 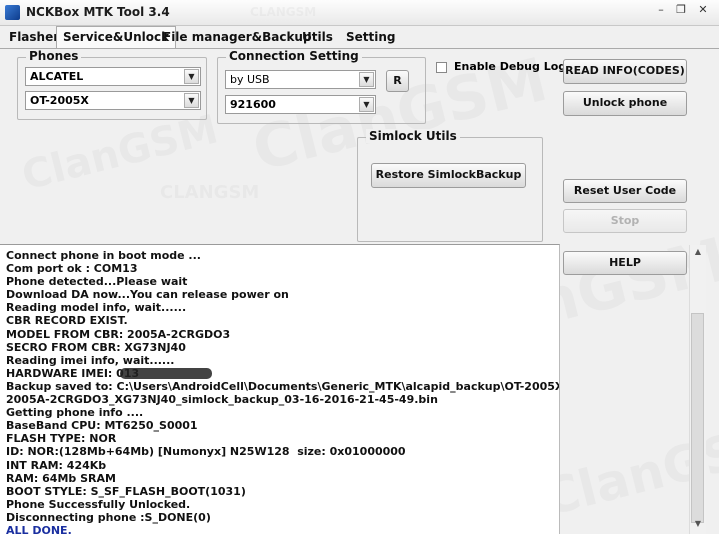 I want to click on log-line: CBR RECORD EXIST., so click(x=67, y=321).